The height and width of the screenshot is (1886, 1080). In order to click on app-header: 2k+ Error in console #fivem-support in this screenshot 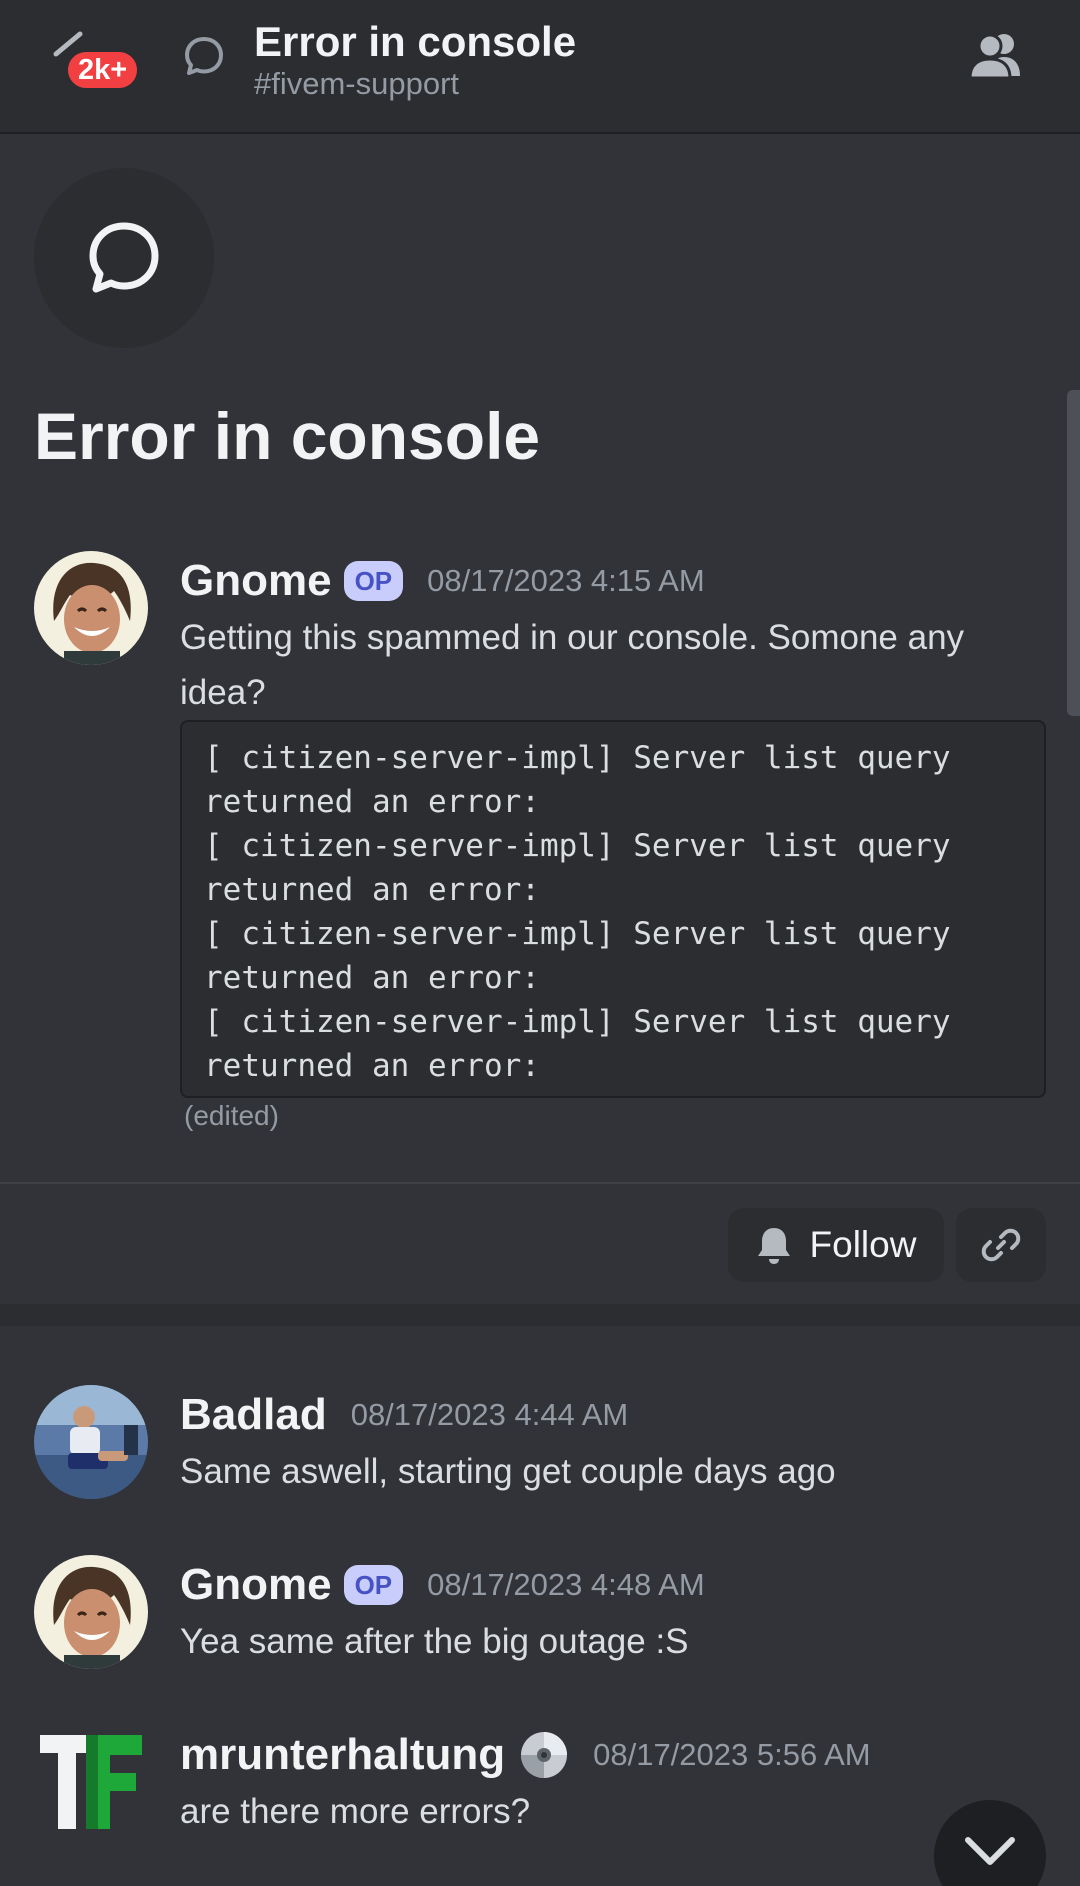, I will do `click(540, 67)`.